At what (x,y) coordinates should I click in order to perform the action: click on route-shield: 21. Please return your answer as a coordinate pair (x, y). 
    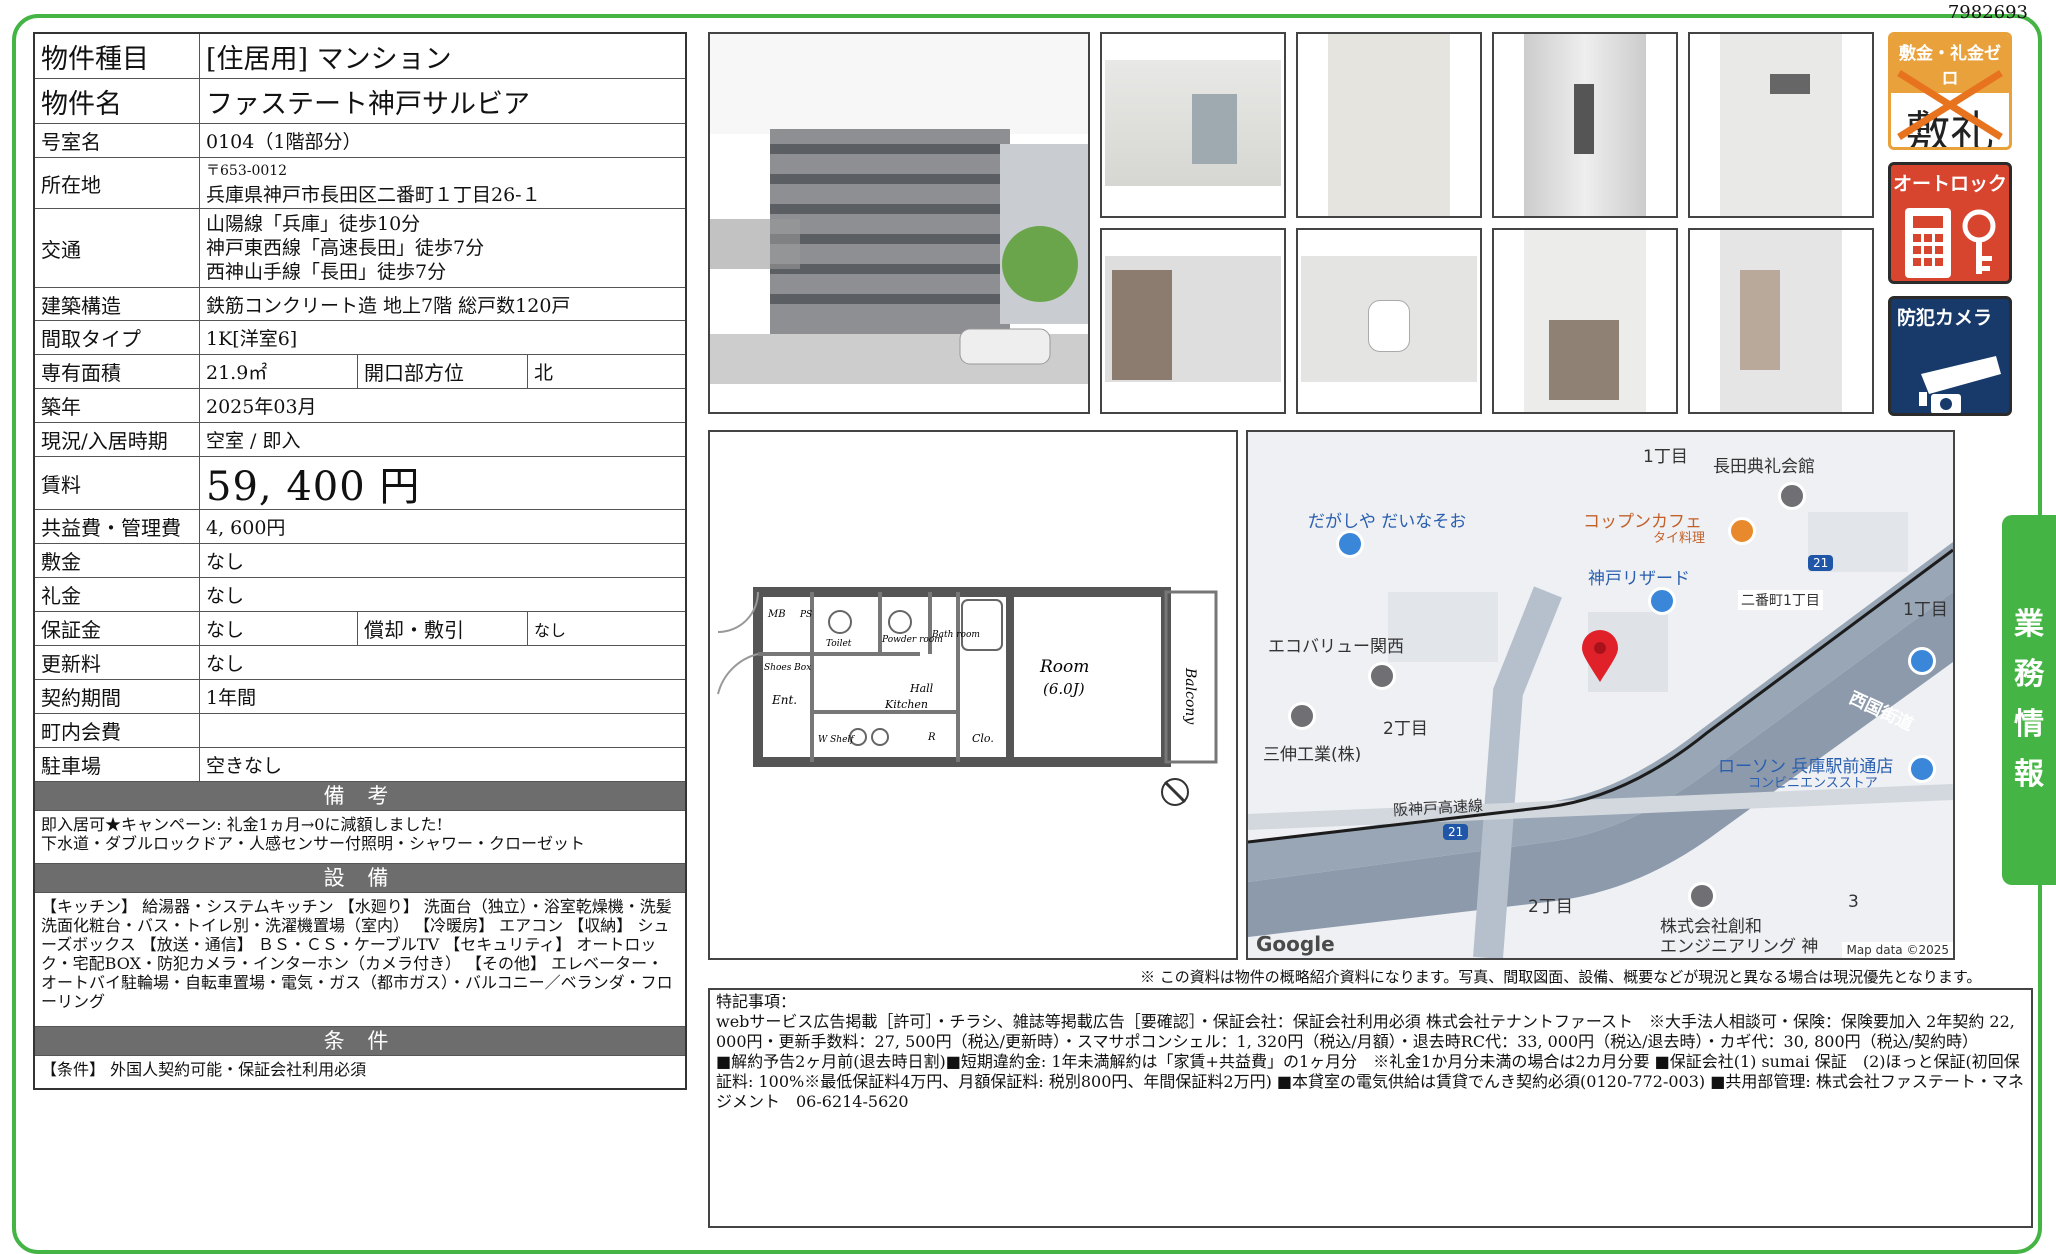
    Looking at the image, I should click on (1456, 832).